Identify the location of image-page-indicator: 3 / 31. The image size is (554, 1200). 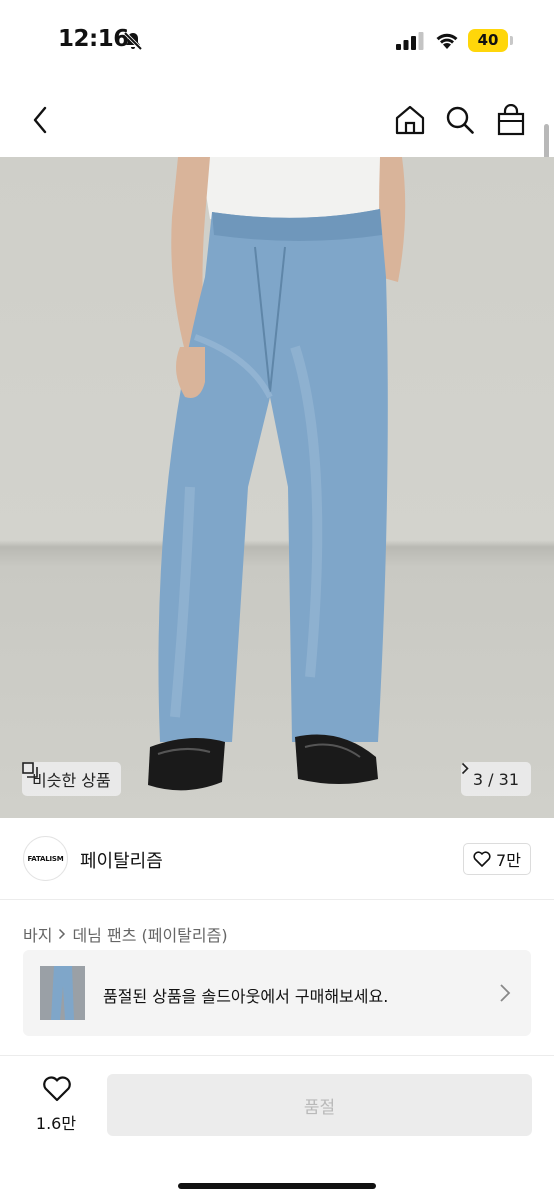
(495, 779).